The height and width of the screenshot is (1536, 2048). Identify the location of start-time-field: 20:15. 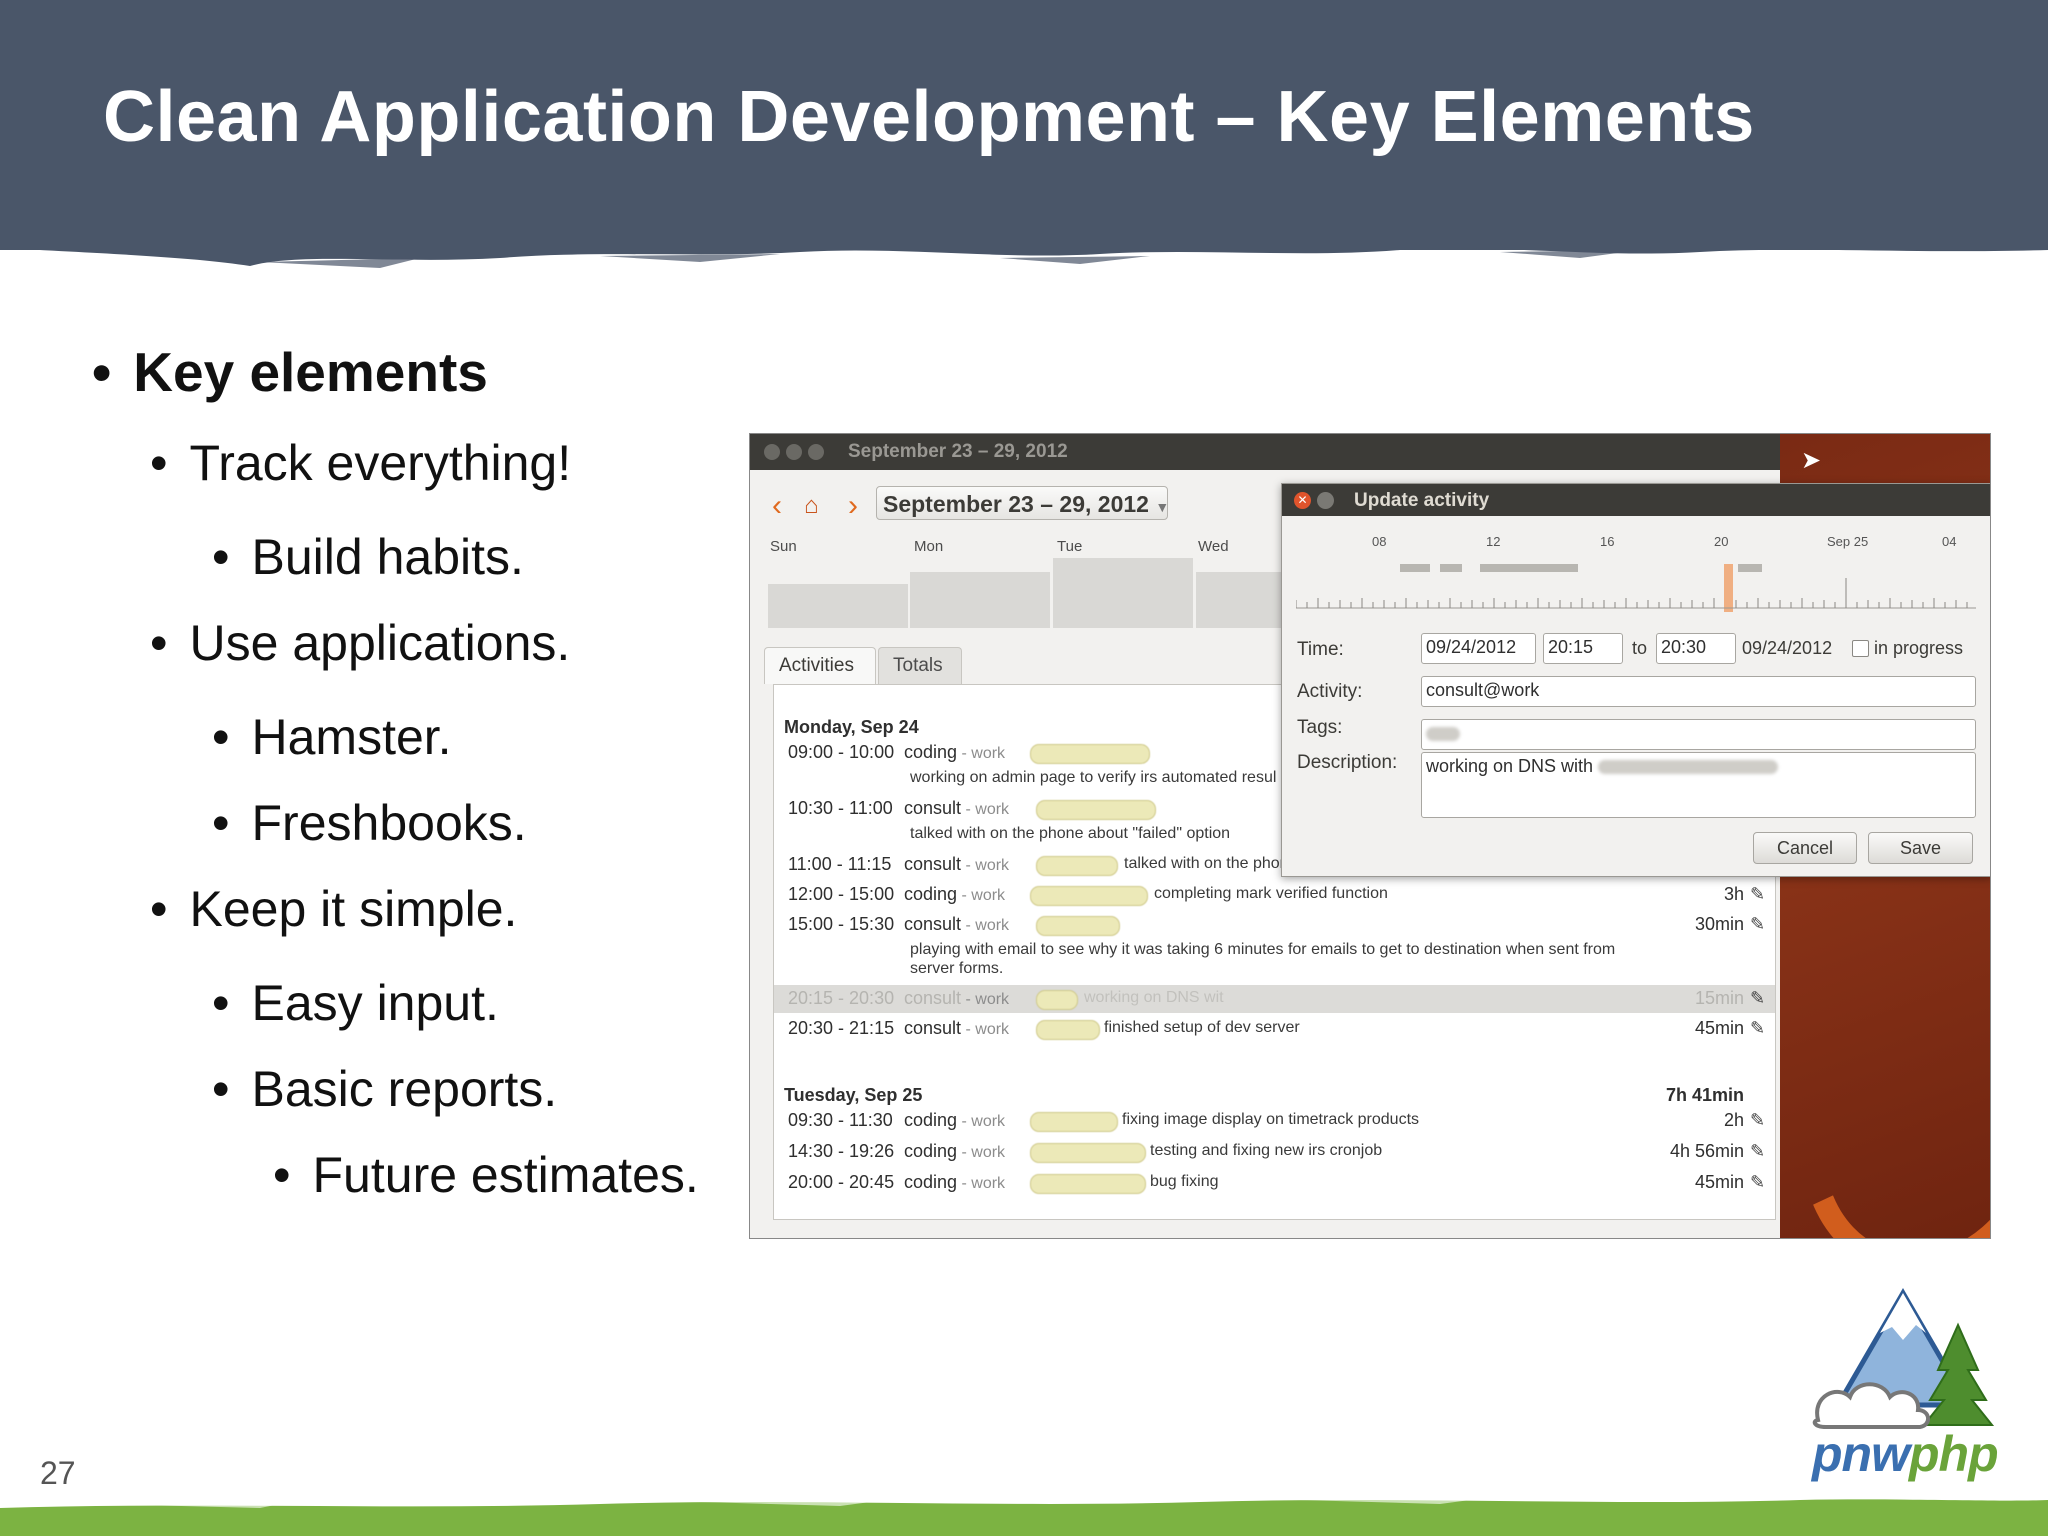
(1583, 648).